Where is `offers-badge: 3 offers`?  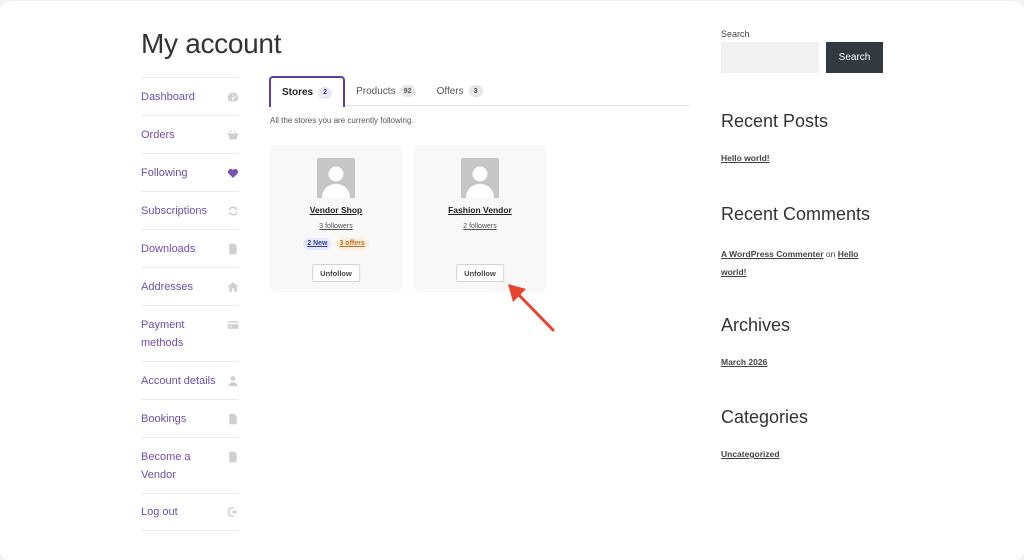
offers-badge: 3 offers is located at coordinates (352, 244).